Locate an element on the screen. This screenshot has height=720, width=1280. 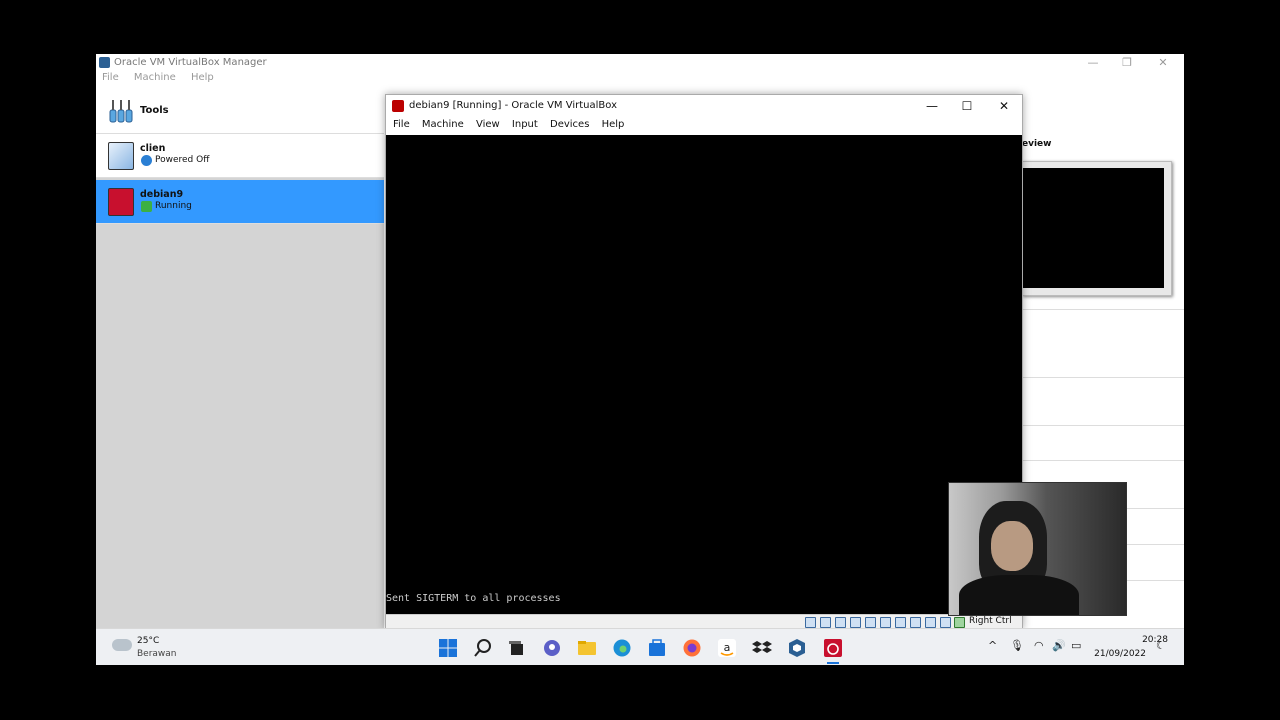
vm-name: debian9 is located at coordinates (162, 194).